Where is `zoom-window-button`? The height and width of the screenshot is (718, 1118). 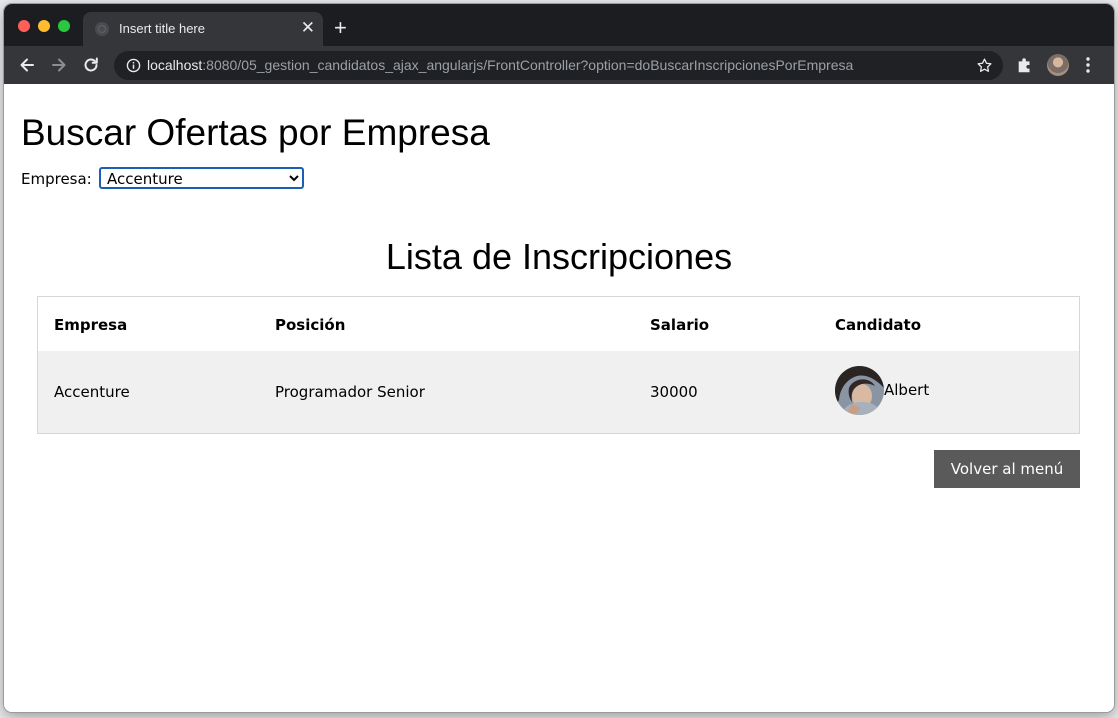
zoom-window-button is located at coordinates (64, 26).